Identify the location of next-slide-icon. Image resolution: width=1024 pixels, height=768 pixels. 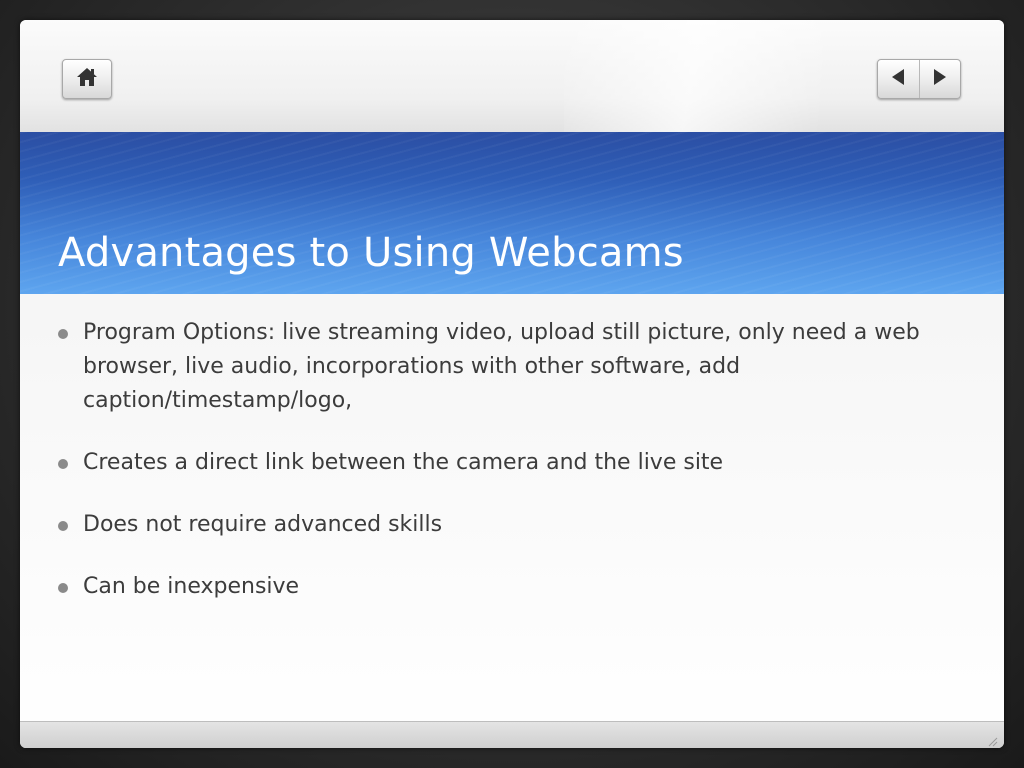
(940, 79).